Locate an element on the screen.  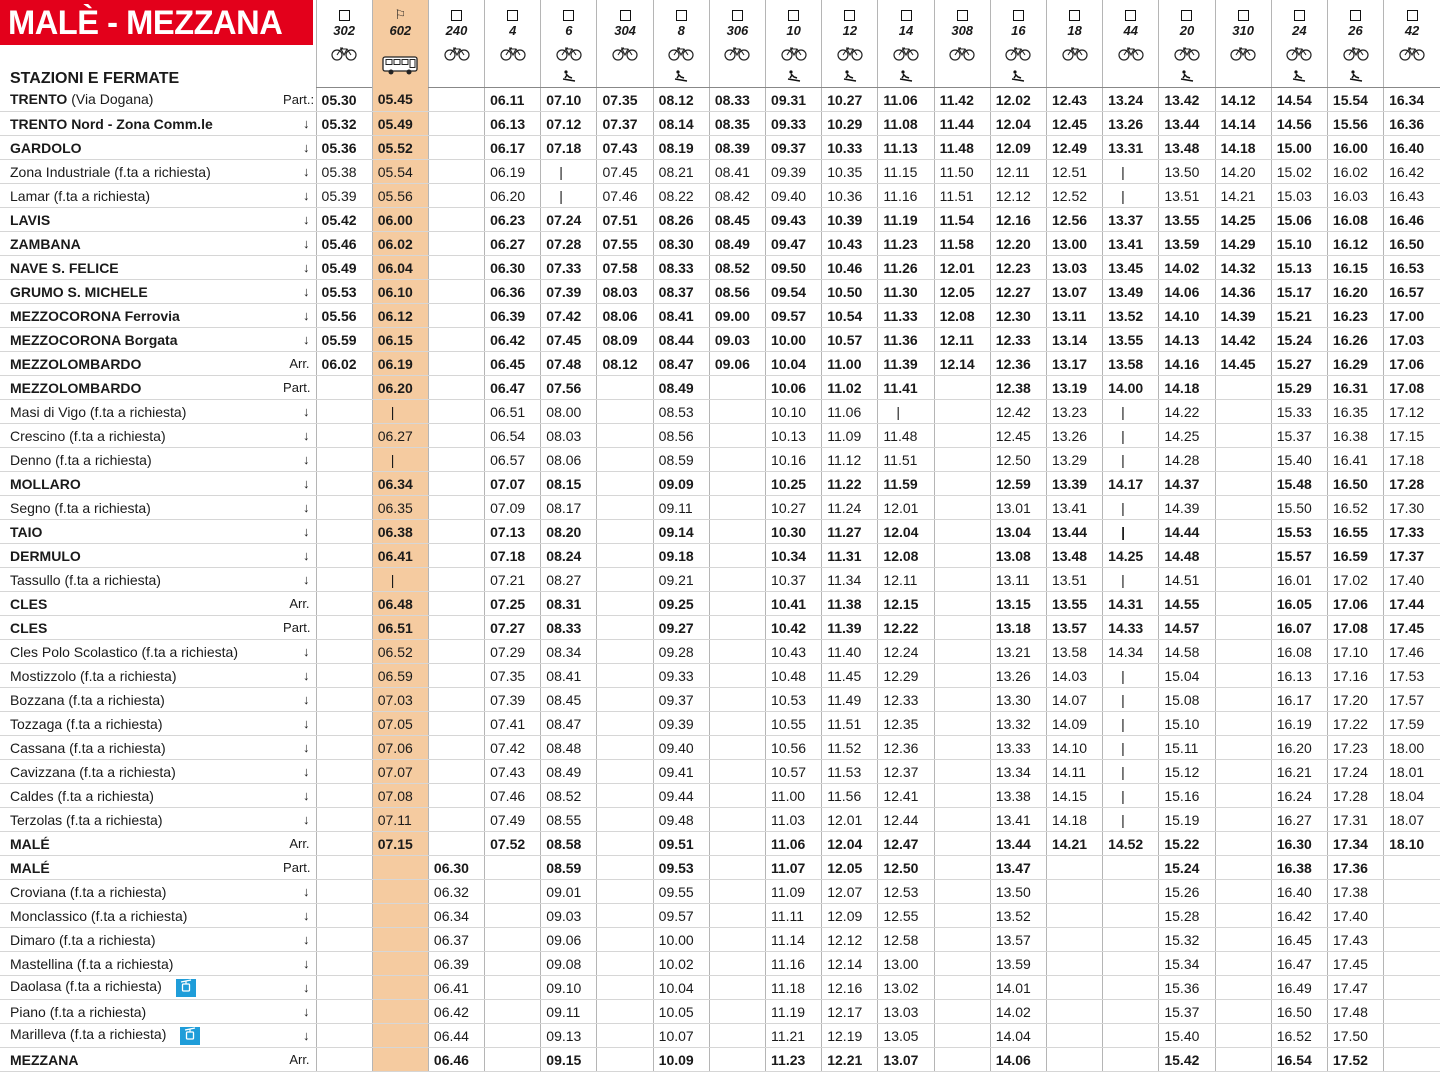
departure-time: 15.11 is located at coordinates (1181, 747).